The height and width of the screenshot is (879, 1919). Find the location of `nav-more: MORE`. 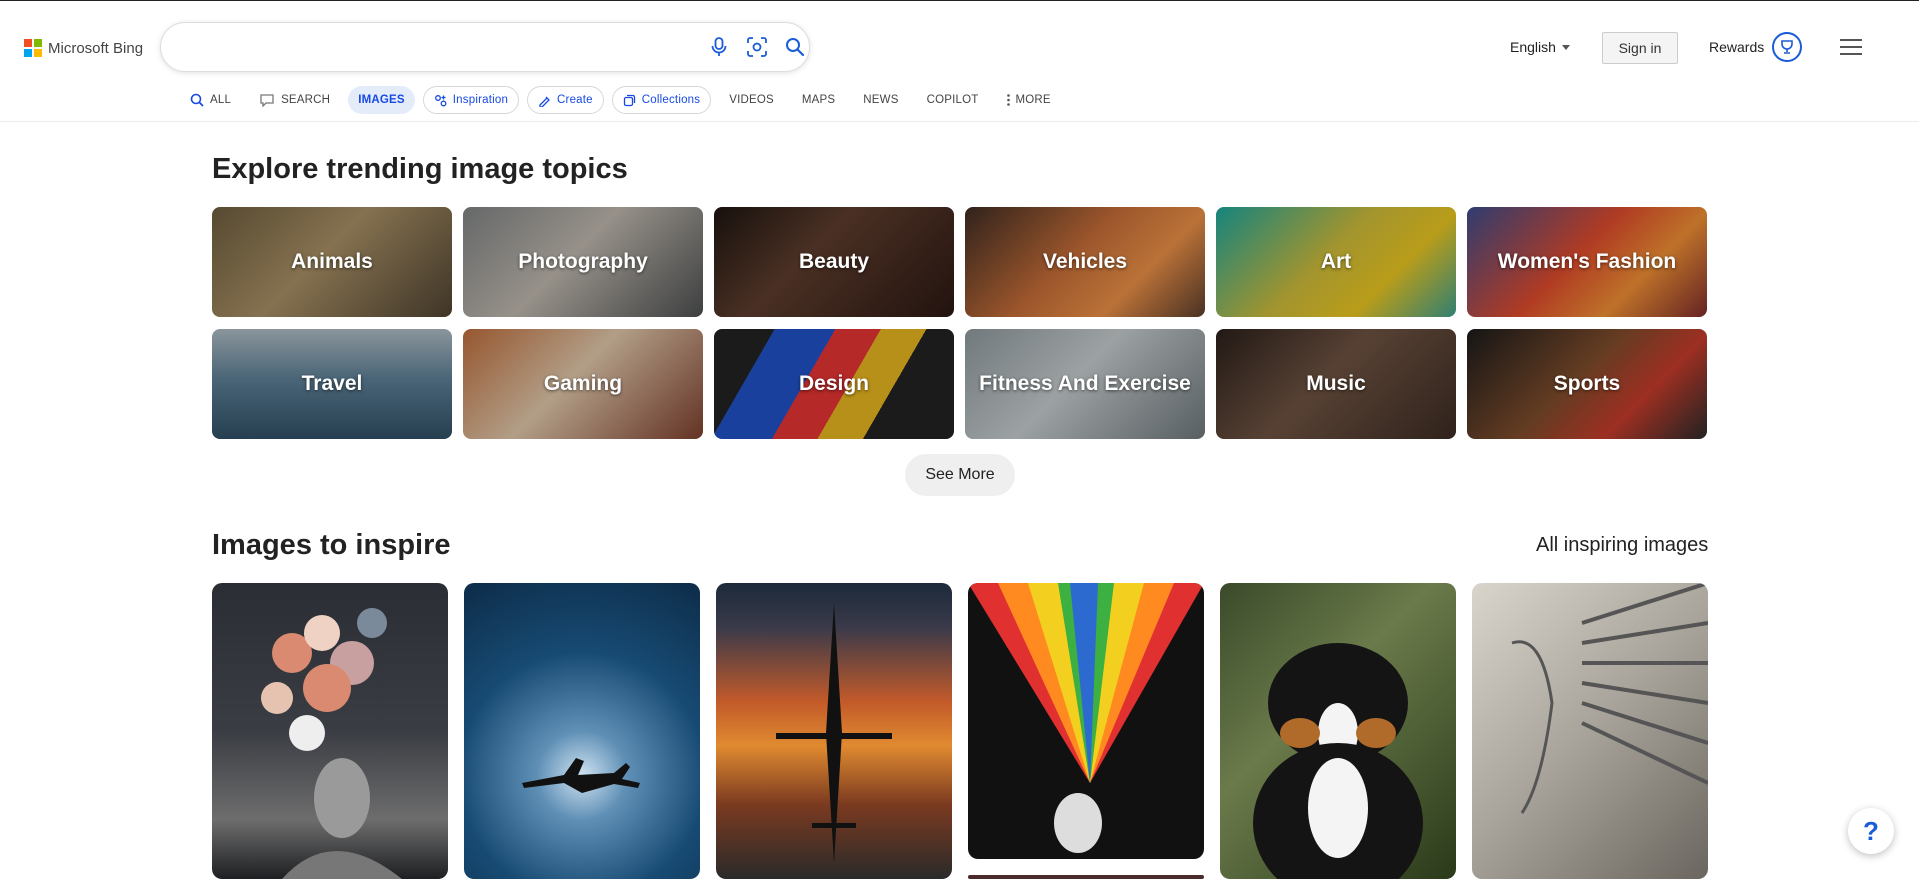

nav-more: MORE is located at coordinates (1029, 100).